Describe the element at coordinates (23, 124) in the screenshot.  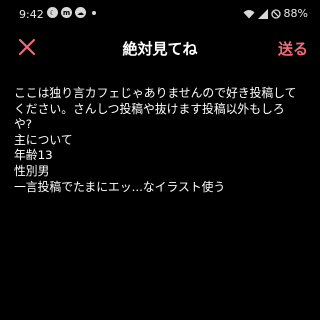
I see `post-line: や?` at that location.